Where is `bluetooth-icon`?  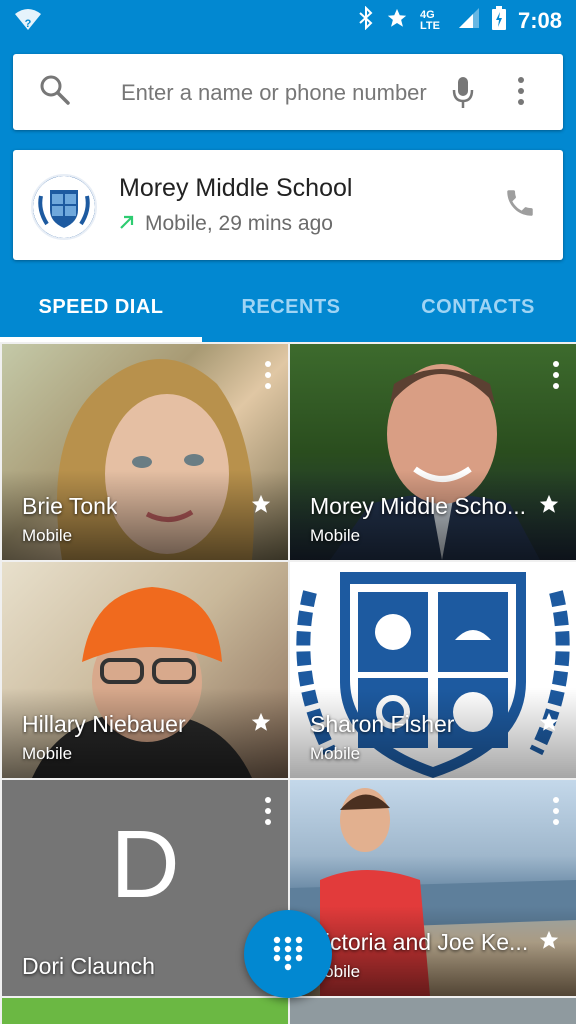
bluetooth-icon is located at coordinates (366, 20).